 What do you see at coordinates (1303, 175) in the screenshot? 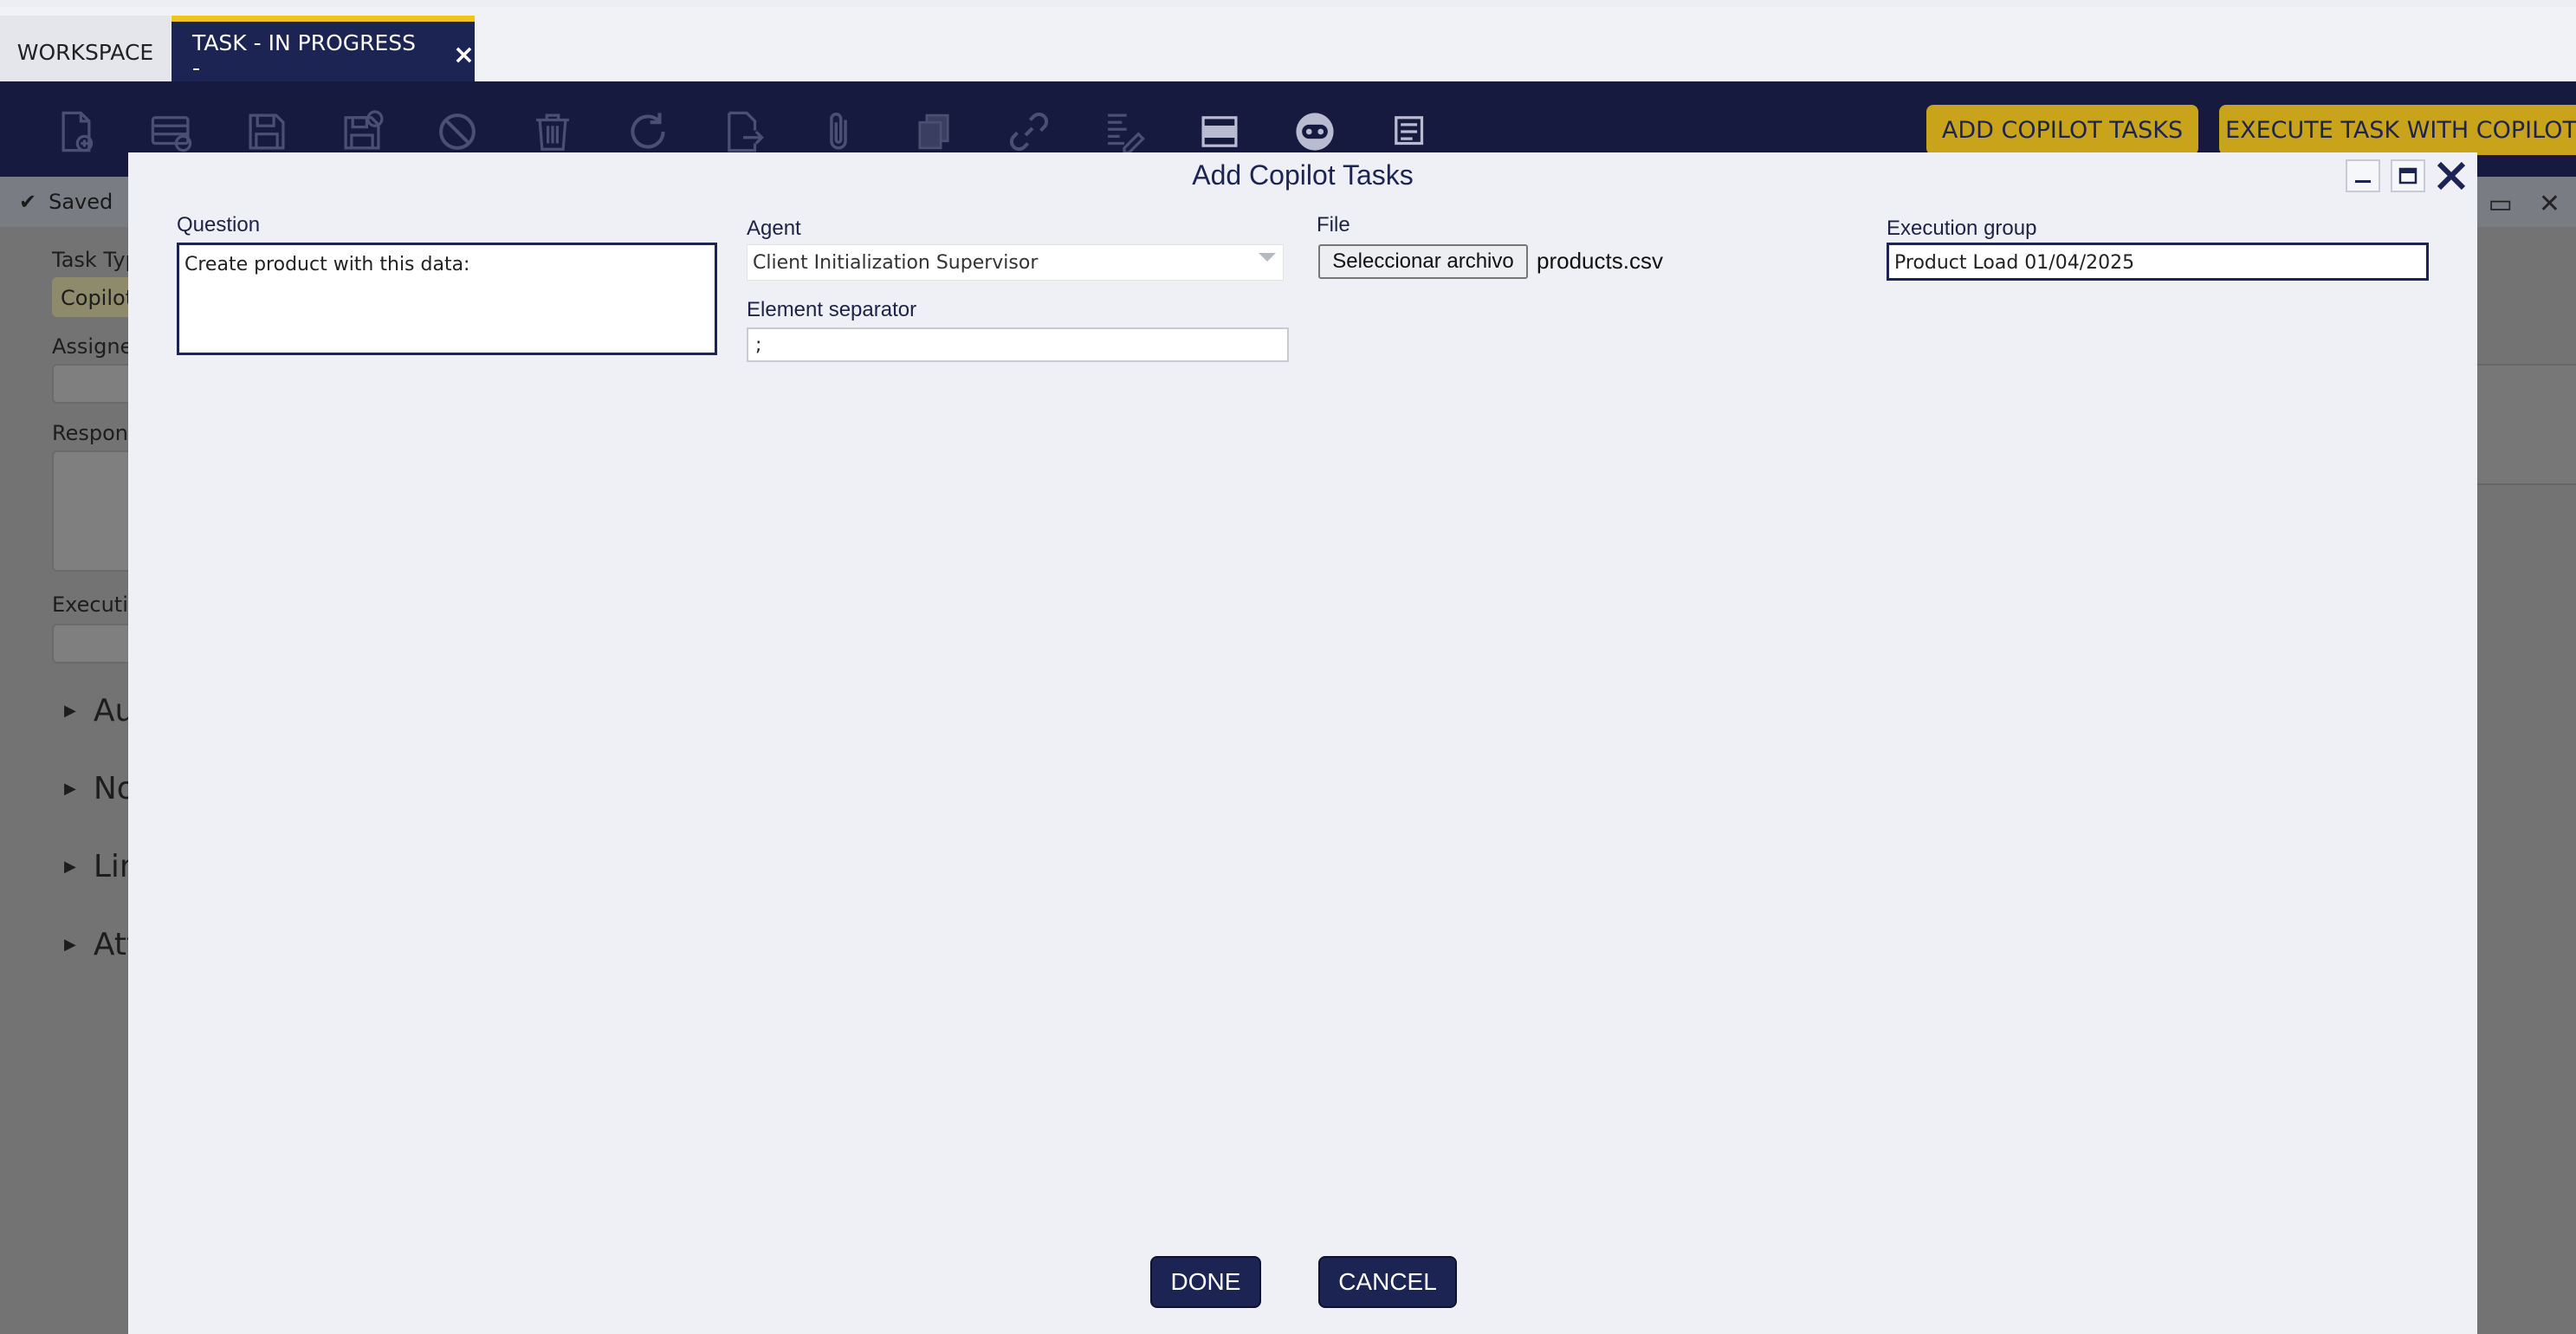
I see `dialog-title: Add Copilot Tasks` at bounding box center [1303, 175].